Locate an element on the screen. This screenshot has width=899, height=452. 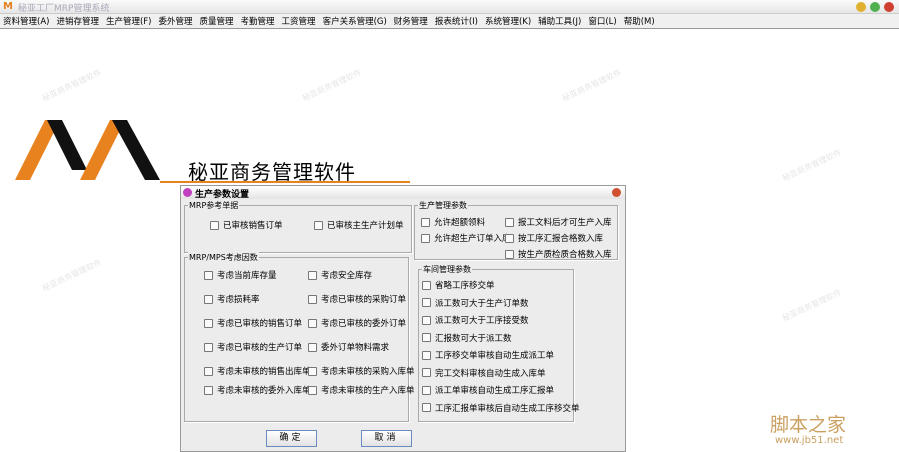
cancel-button: 取消 is located at coordinates (386, 438).